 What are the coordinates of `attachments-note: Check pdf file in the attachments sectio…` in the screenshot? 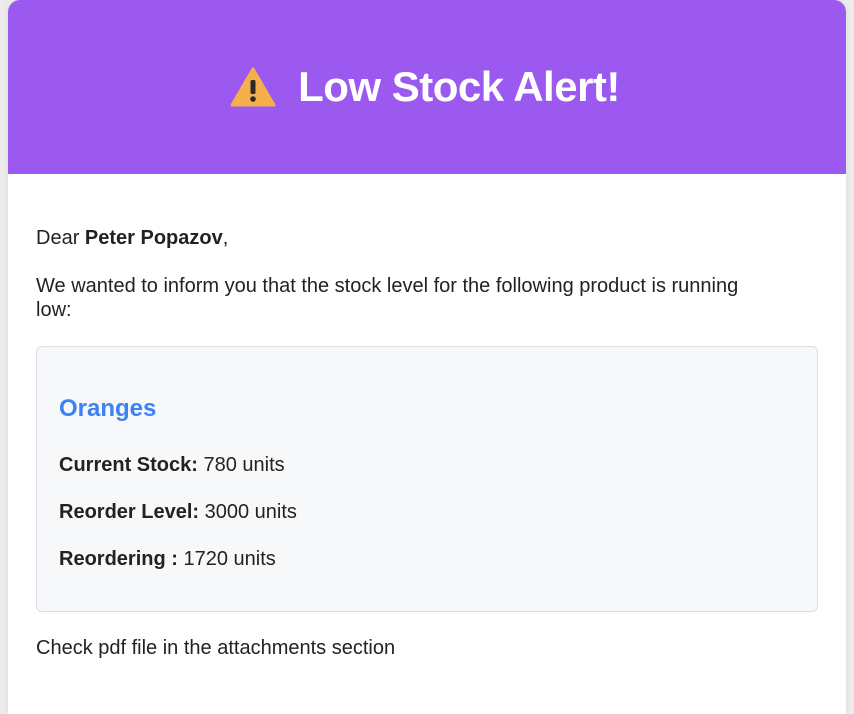 It's located at (216, 648).